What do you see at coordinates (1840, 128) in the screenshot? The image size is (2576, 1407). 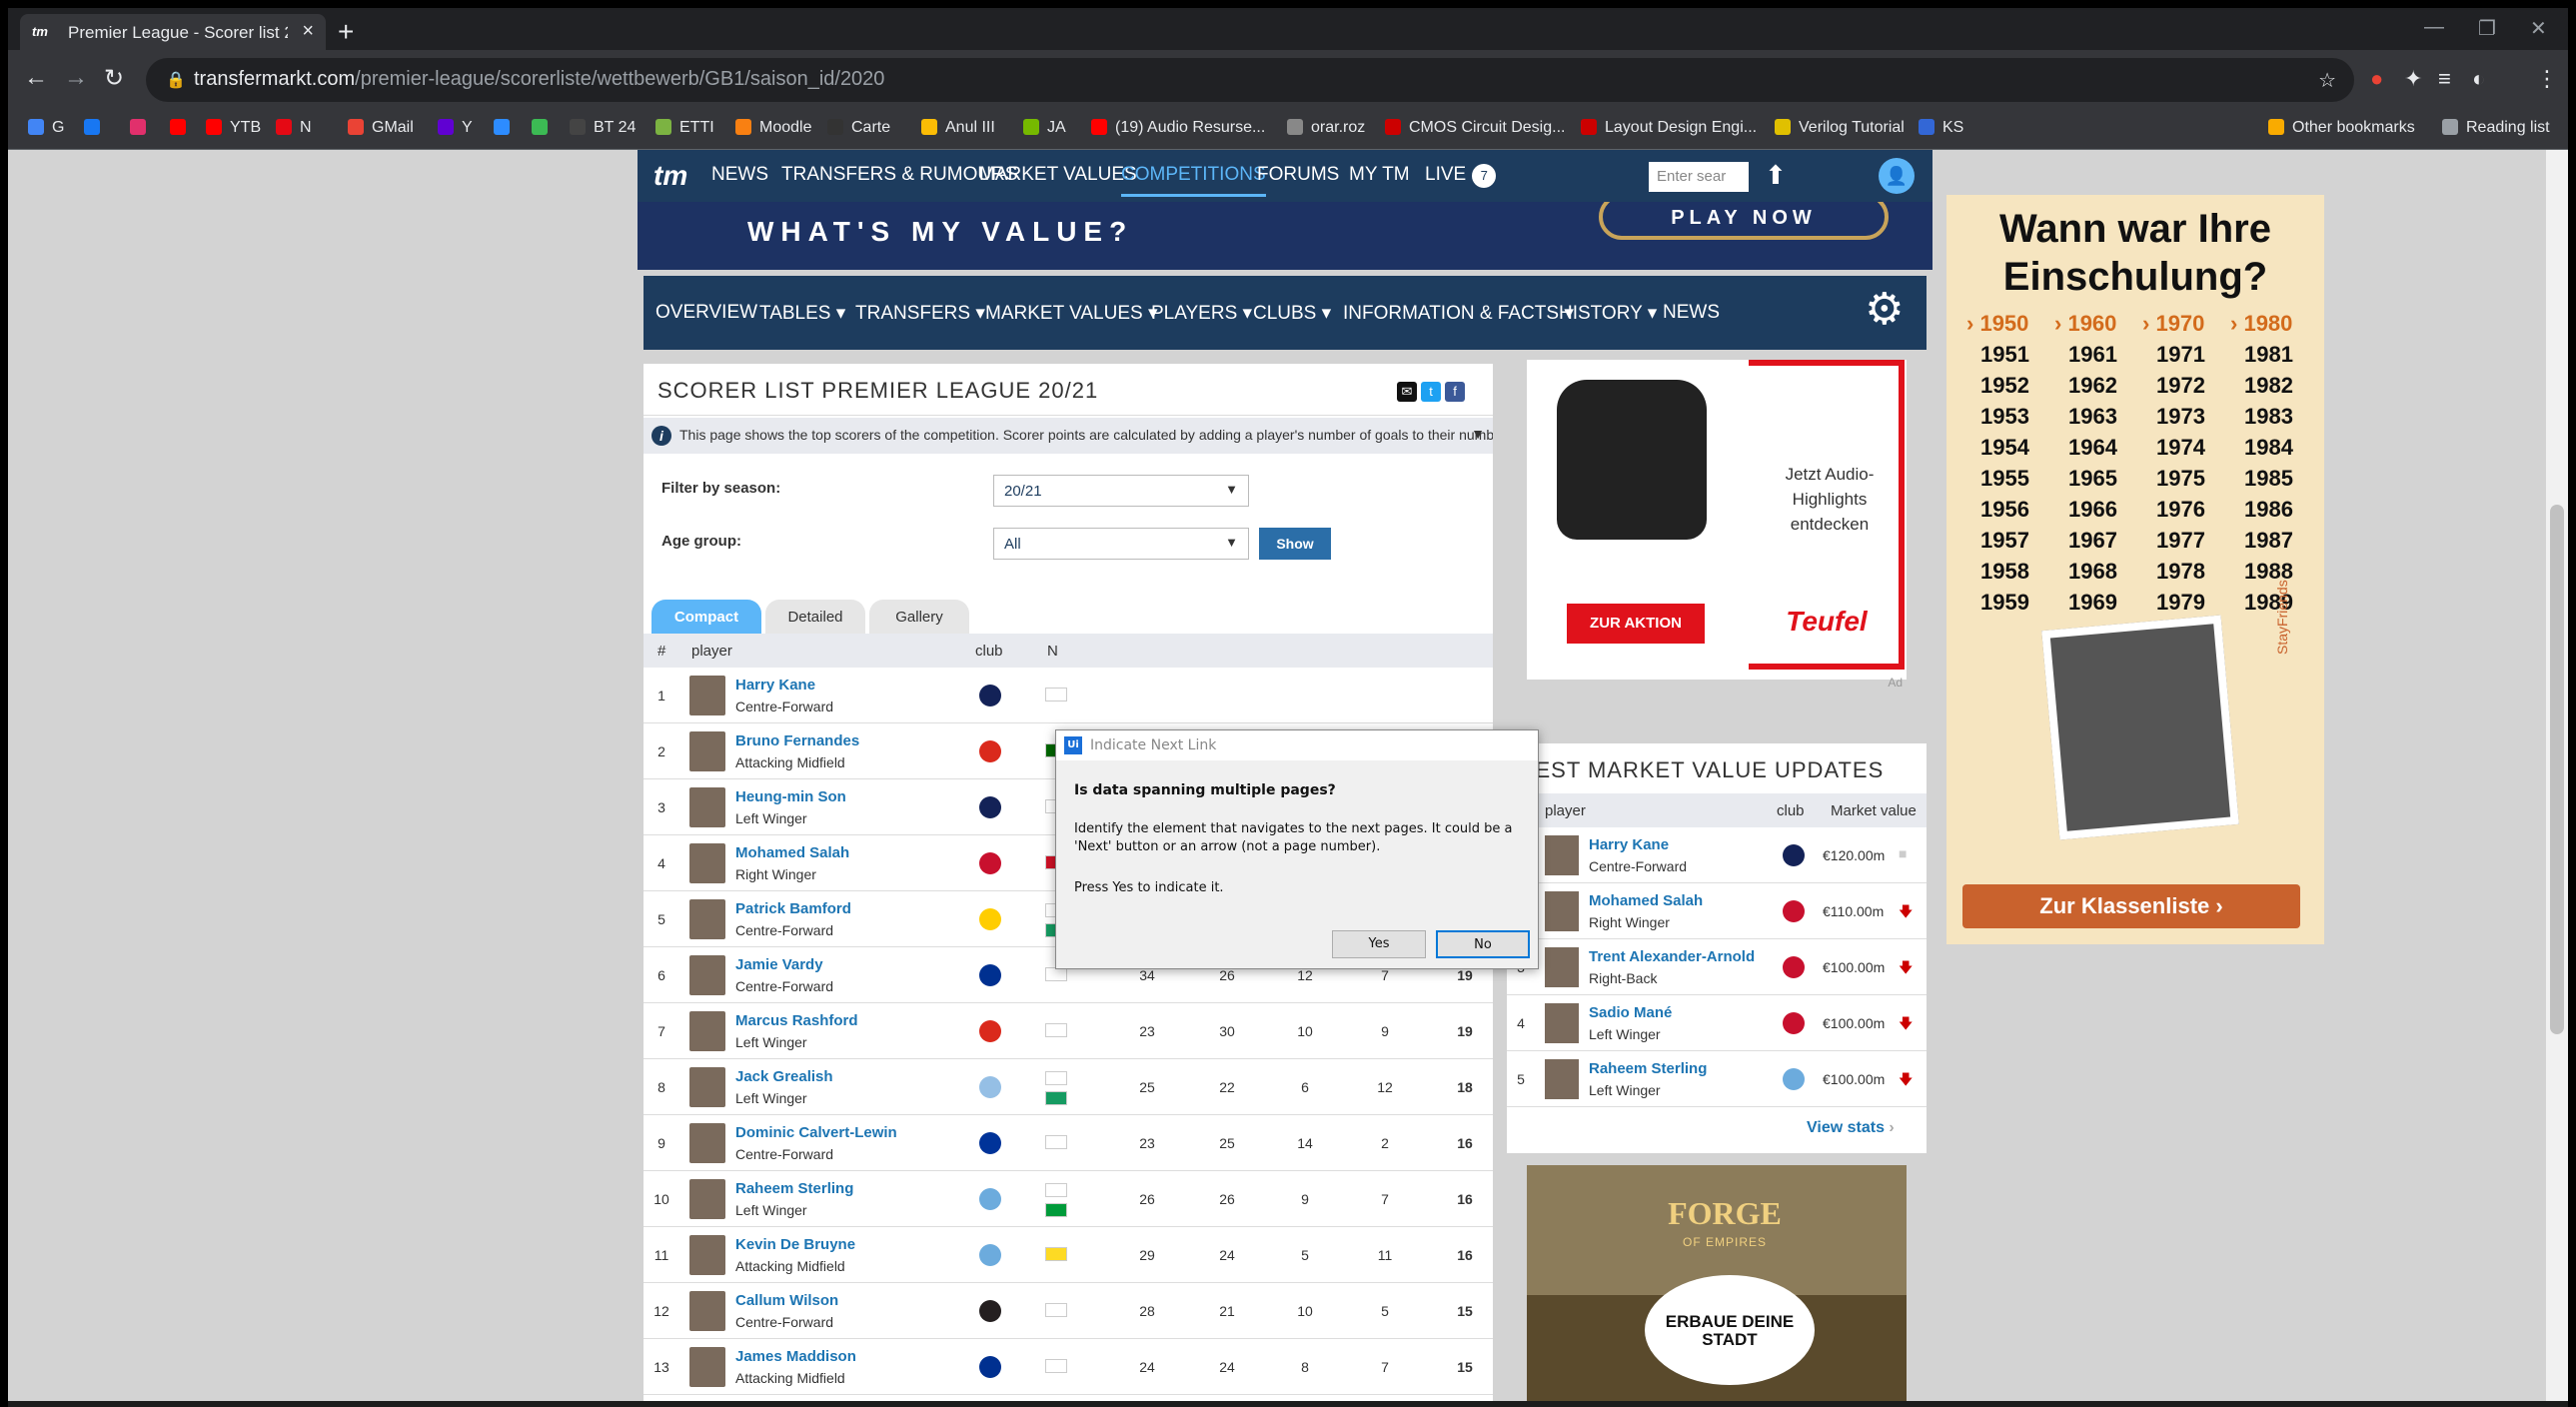 I see `bookmark-item: Verilog Tutorial` at bounding box center [1840, 128].